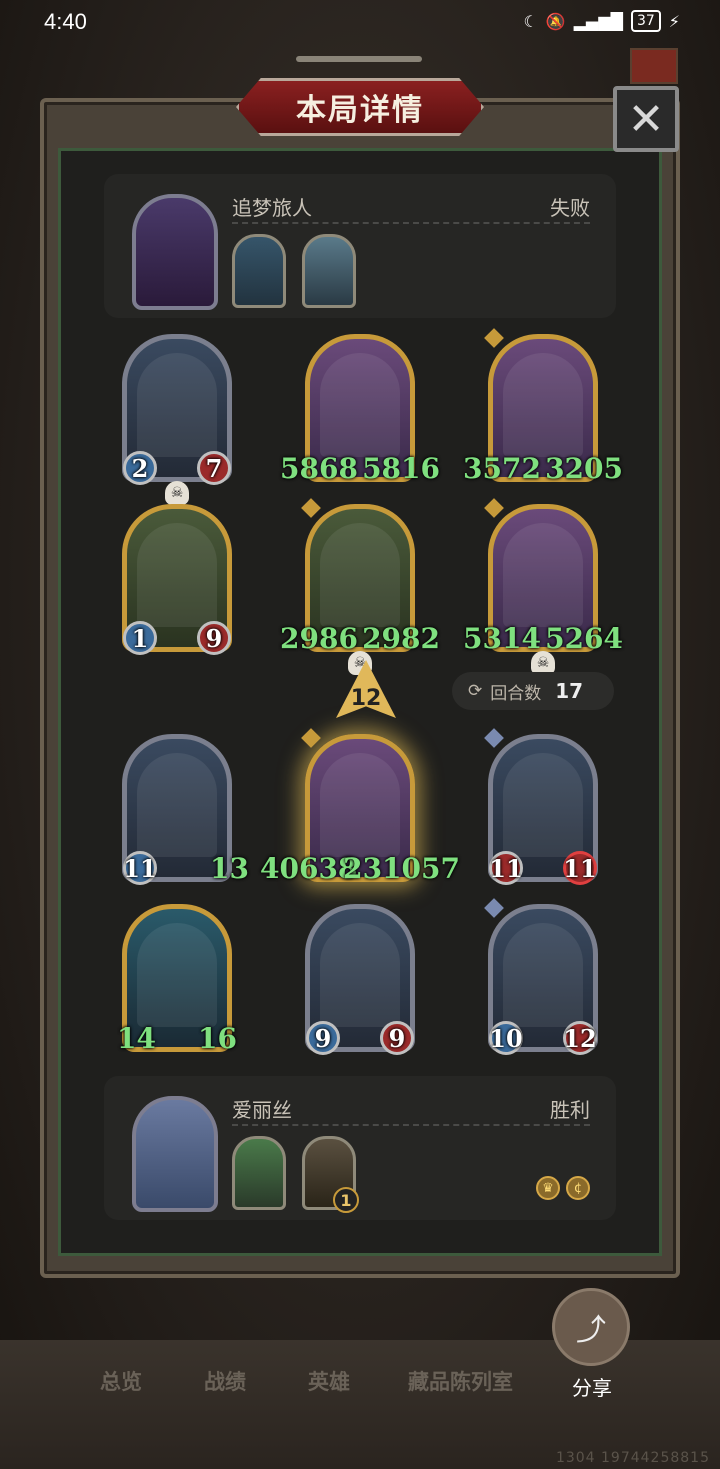 This screenshot has height=1469, width=720. I want to click on player-result: 胜利, so click(570, 1110).